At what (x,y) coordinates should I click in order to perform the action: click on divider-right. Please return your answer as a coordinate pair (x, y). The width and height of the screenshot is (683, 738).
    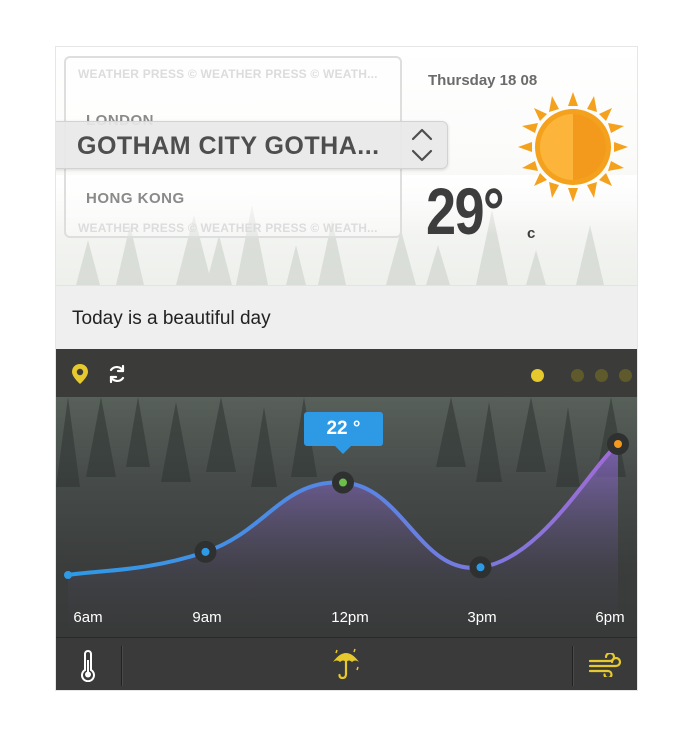
    Looking at the image, I should click on (573, 666).